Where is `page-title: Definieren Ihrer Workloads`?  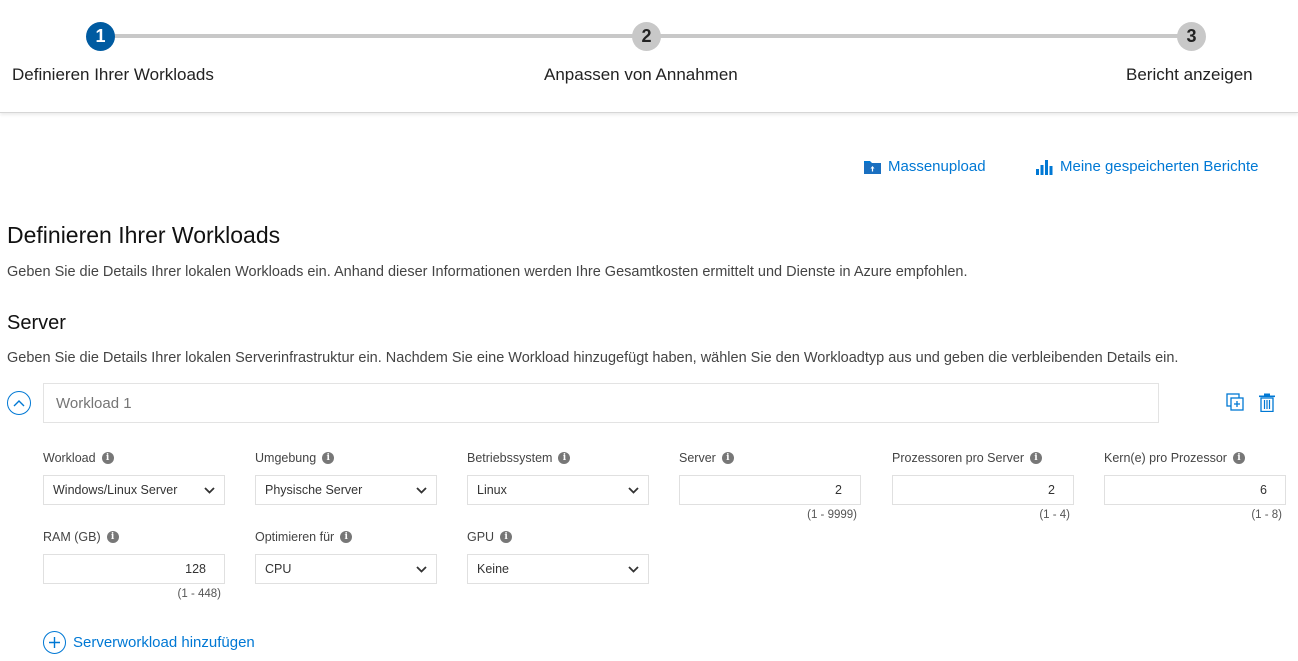 page-title: Definieren Ihrer Workloads is located at coordinates (144, 235).